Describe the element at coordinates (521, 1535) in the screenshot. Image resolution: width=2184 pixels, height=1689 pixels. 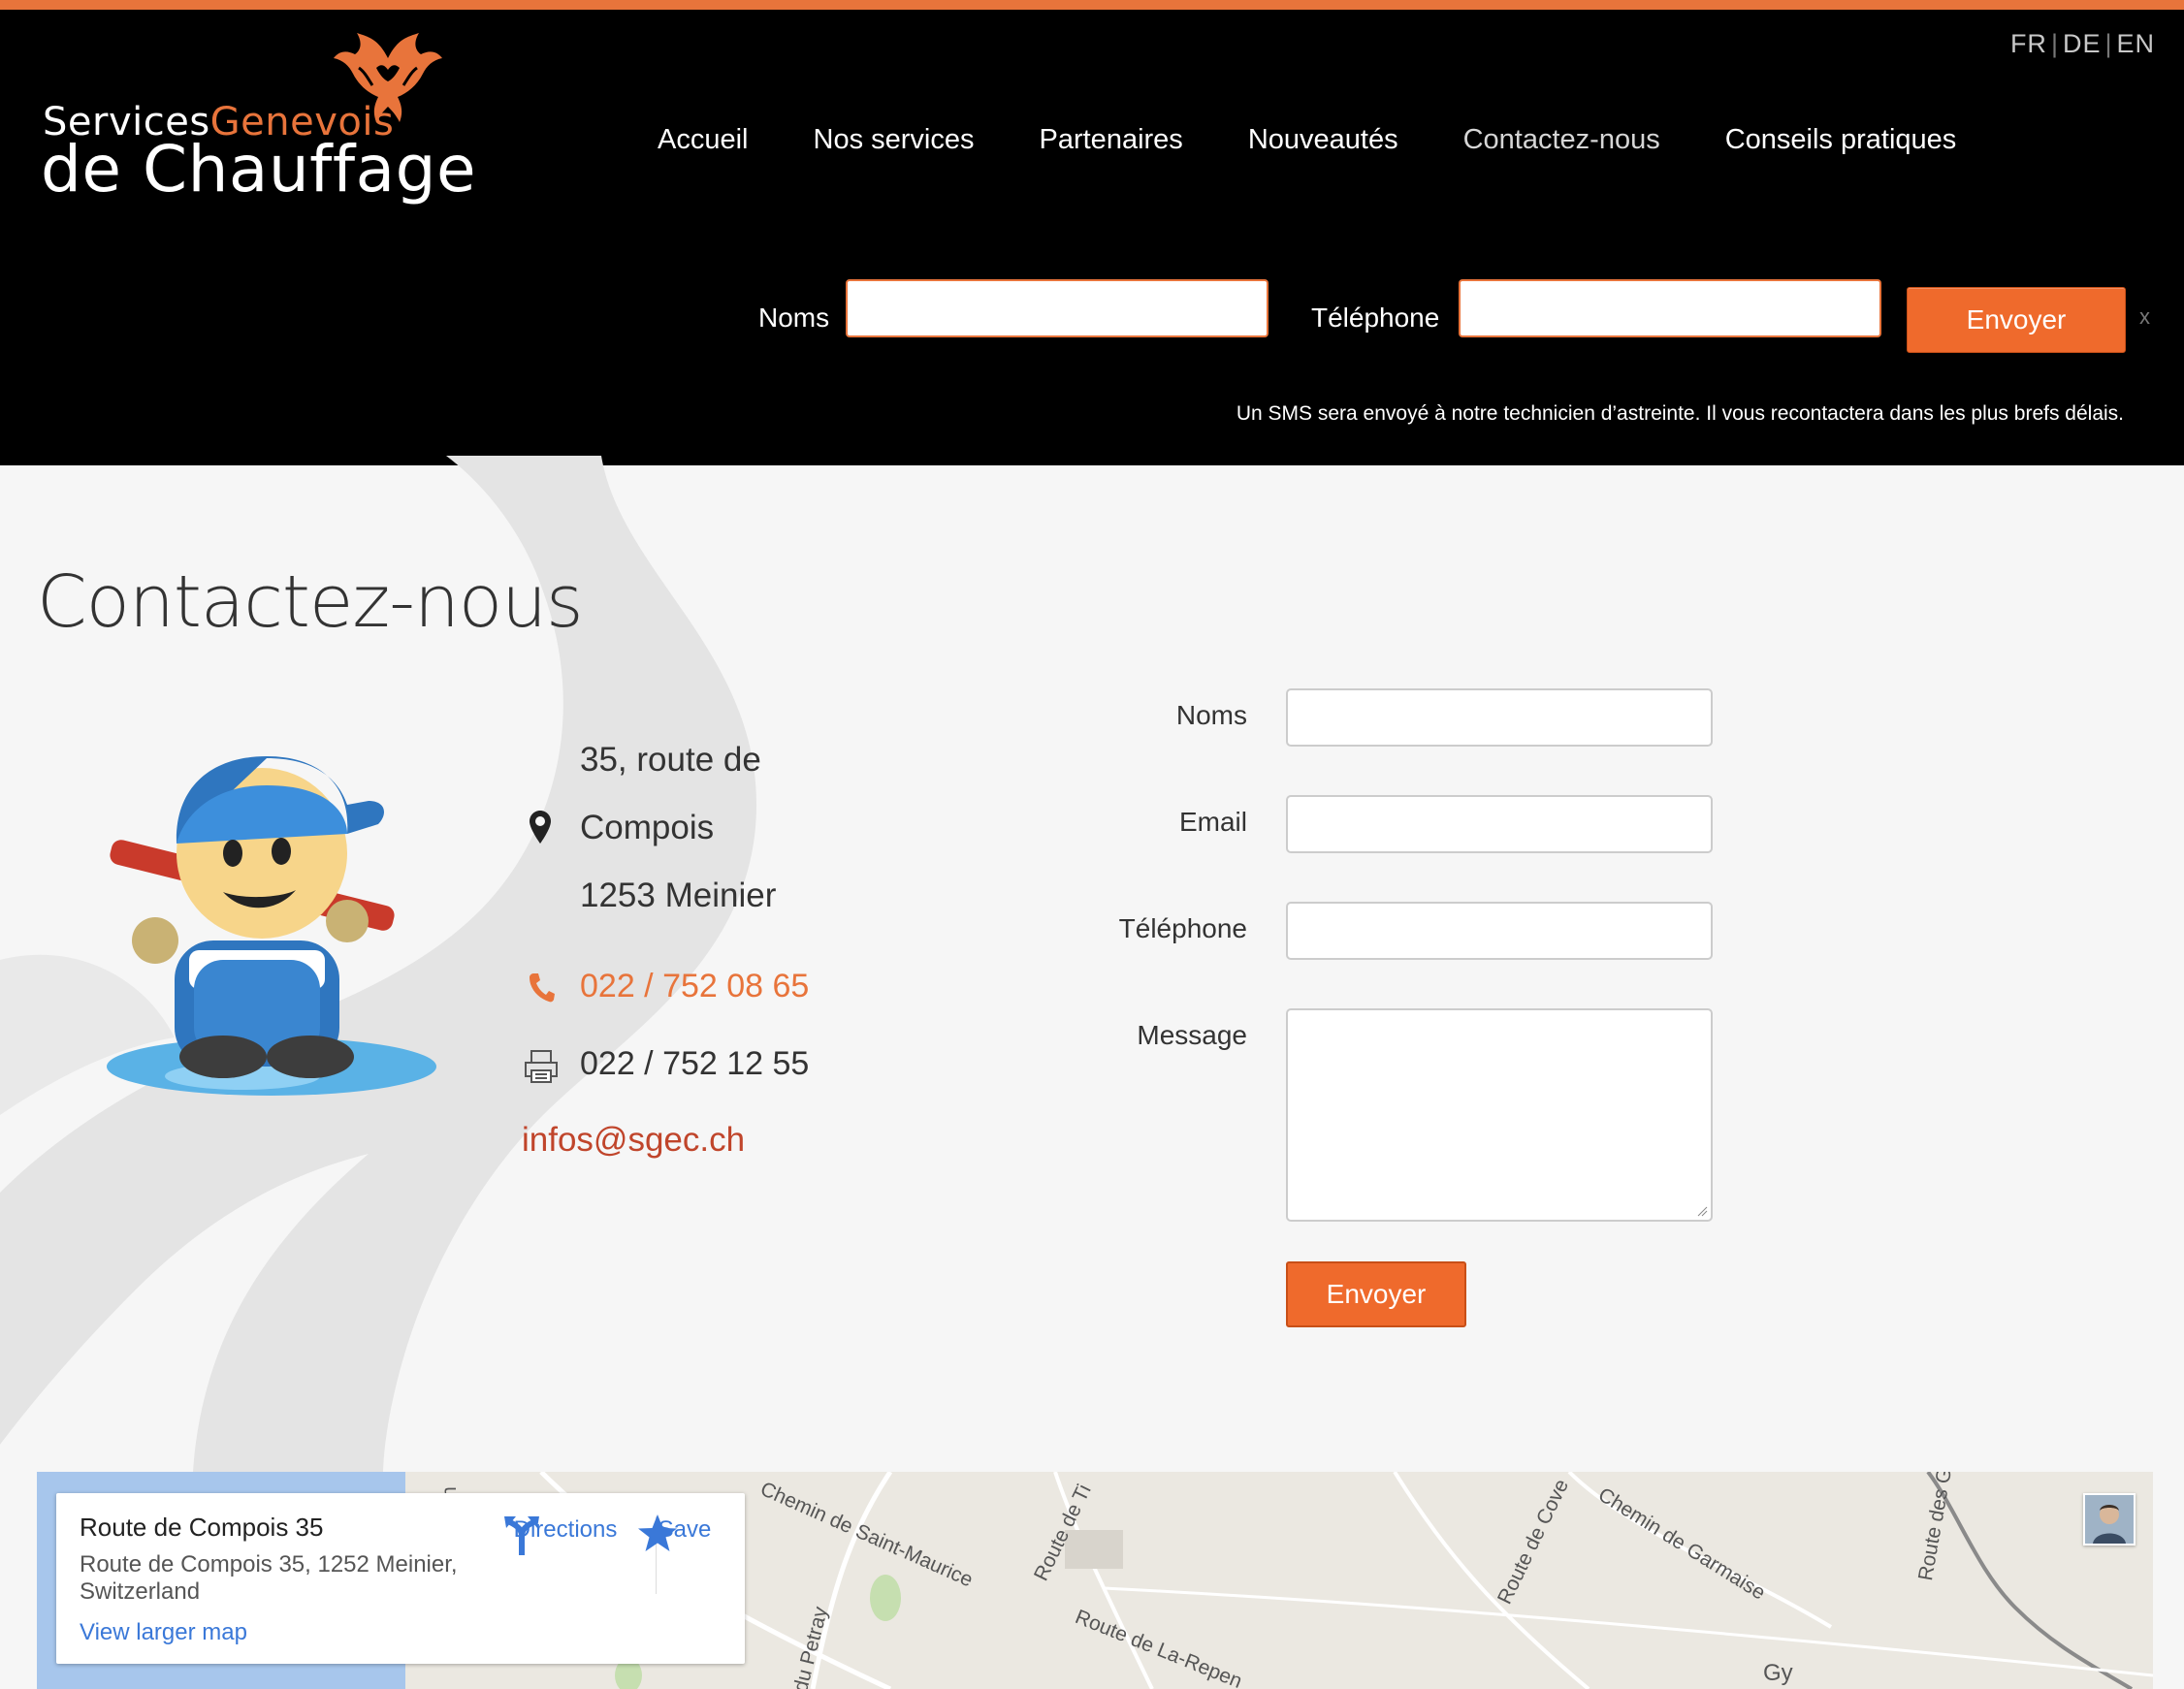
I see `directions-icon` at that location.